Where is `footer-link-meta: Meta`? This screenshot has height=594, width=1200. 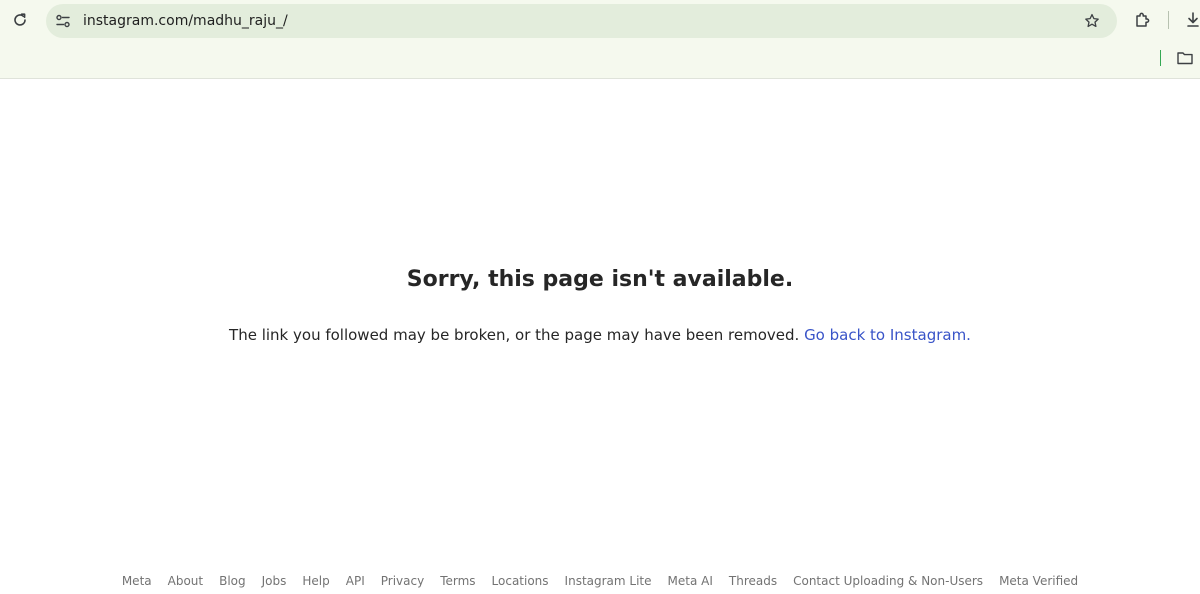
footer-link-meta: Meta is located at coordinates (137, 581).